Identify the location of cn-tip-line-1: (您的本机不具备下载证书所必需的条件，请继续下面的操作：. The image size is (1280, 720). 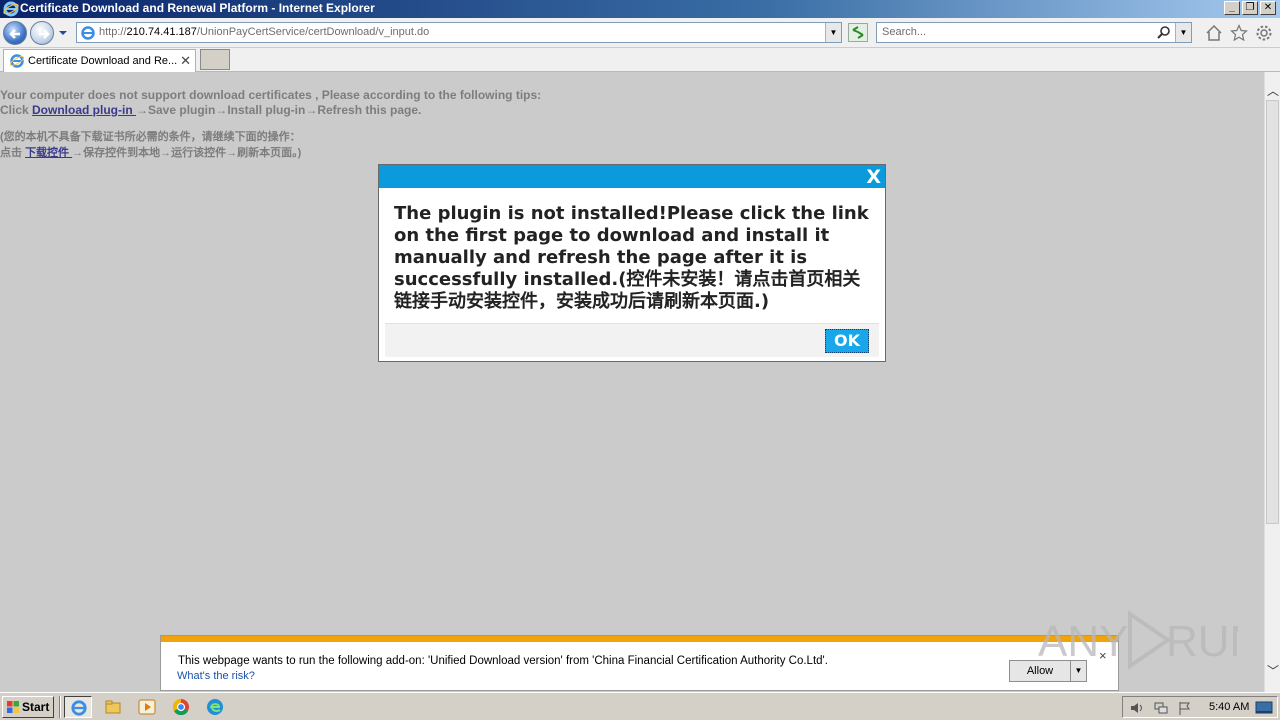
(150, 137).